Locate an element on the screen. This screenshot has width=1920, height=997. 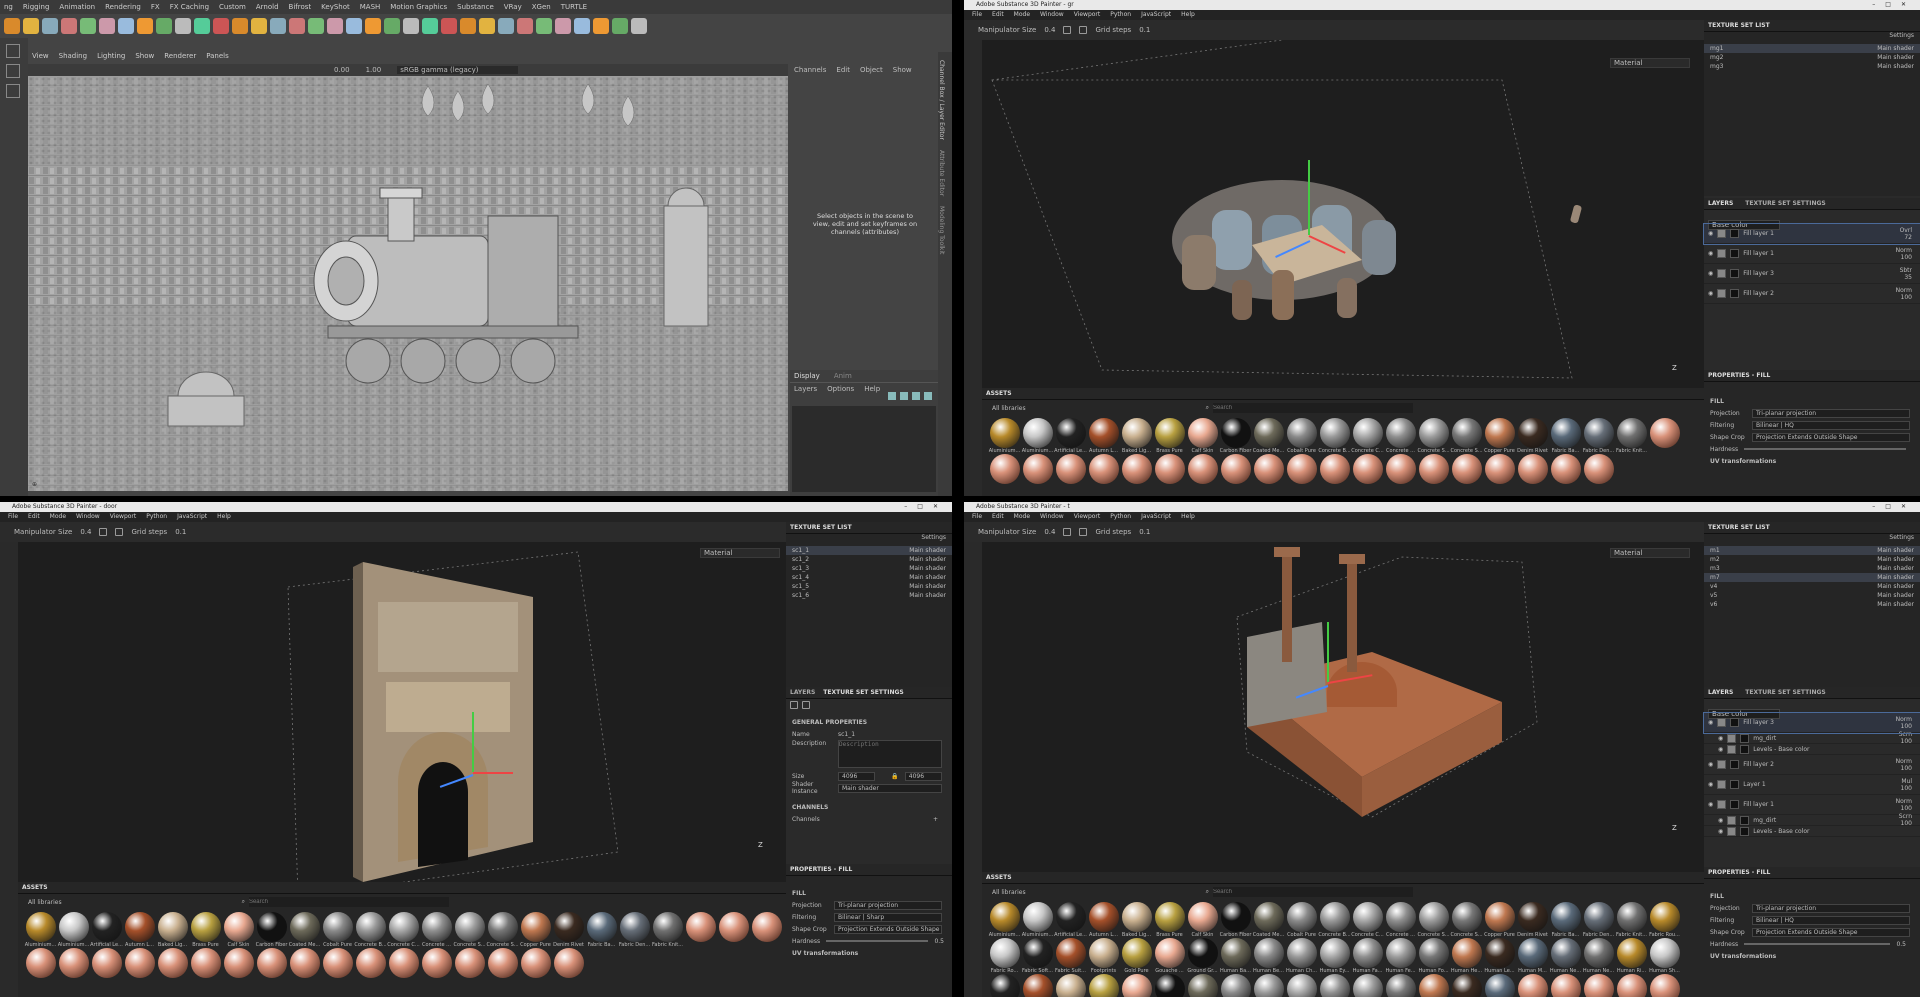
layer-menu-item-0: Layers is located at coordinates (805, 389).